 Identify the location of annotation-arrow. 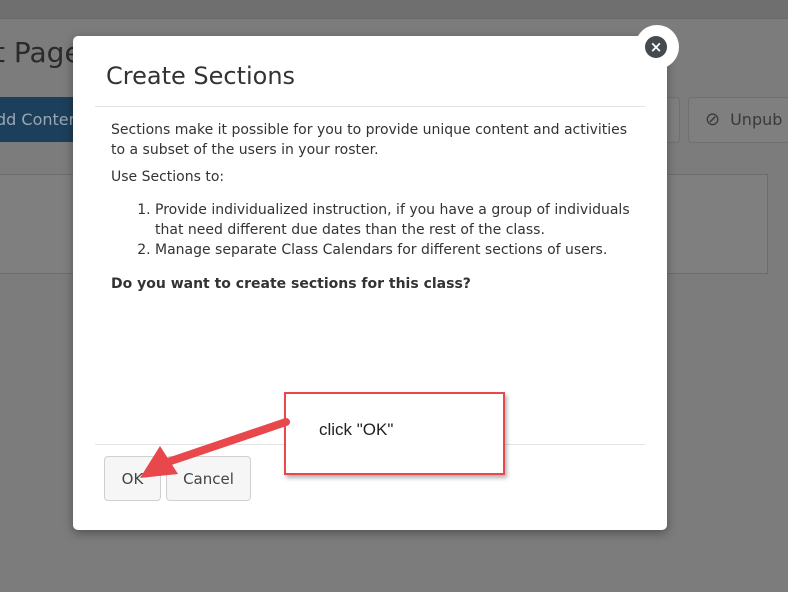
(215, 448).